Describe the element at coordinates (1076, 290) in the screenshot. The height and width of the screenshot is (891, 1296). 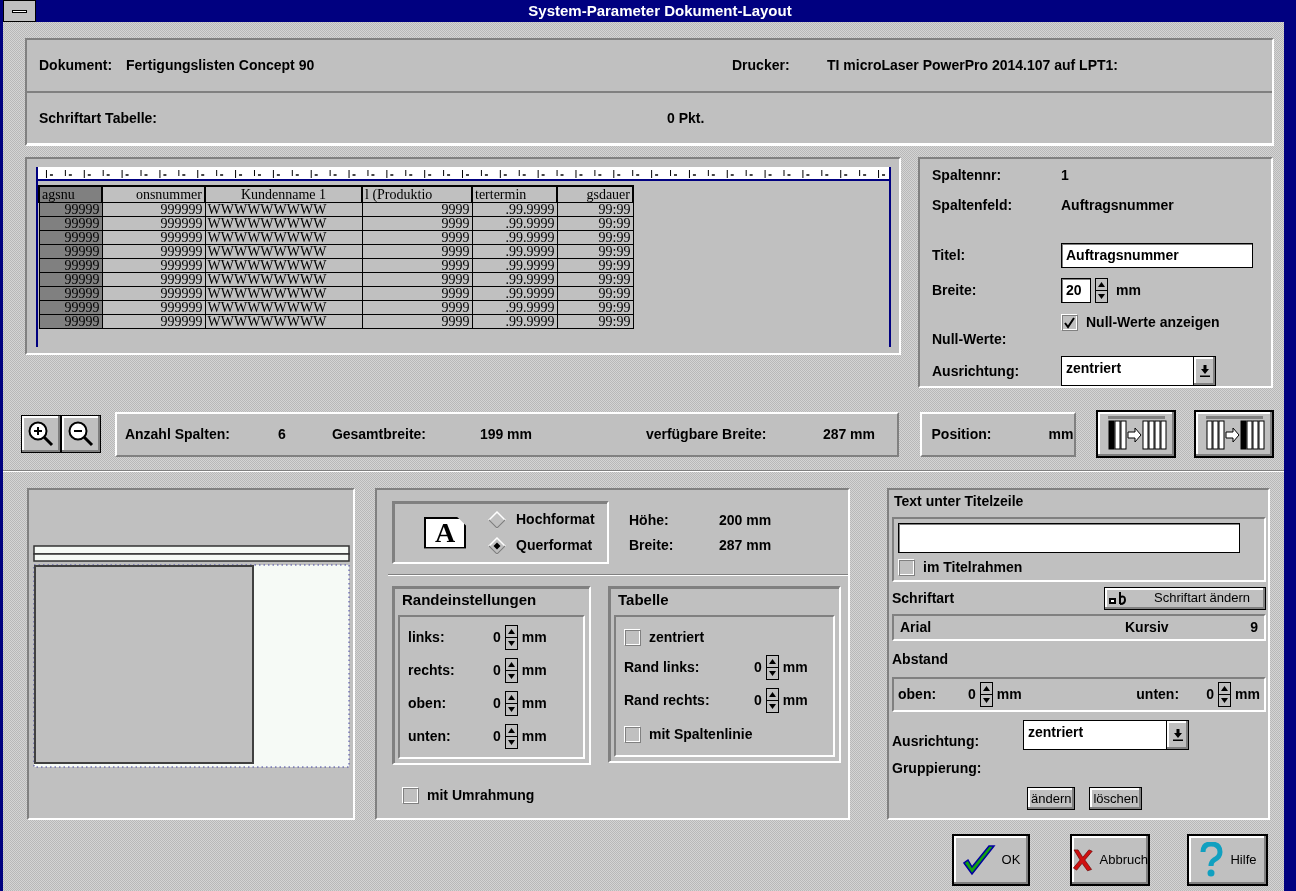
I see `width-field: 20` at that location.